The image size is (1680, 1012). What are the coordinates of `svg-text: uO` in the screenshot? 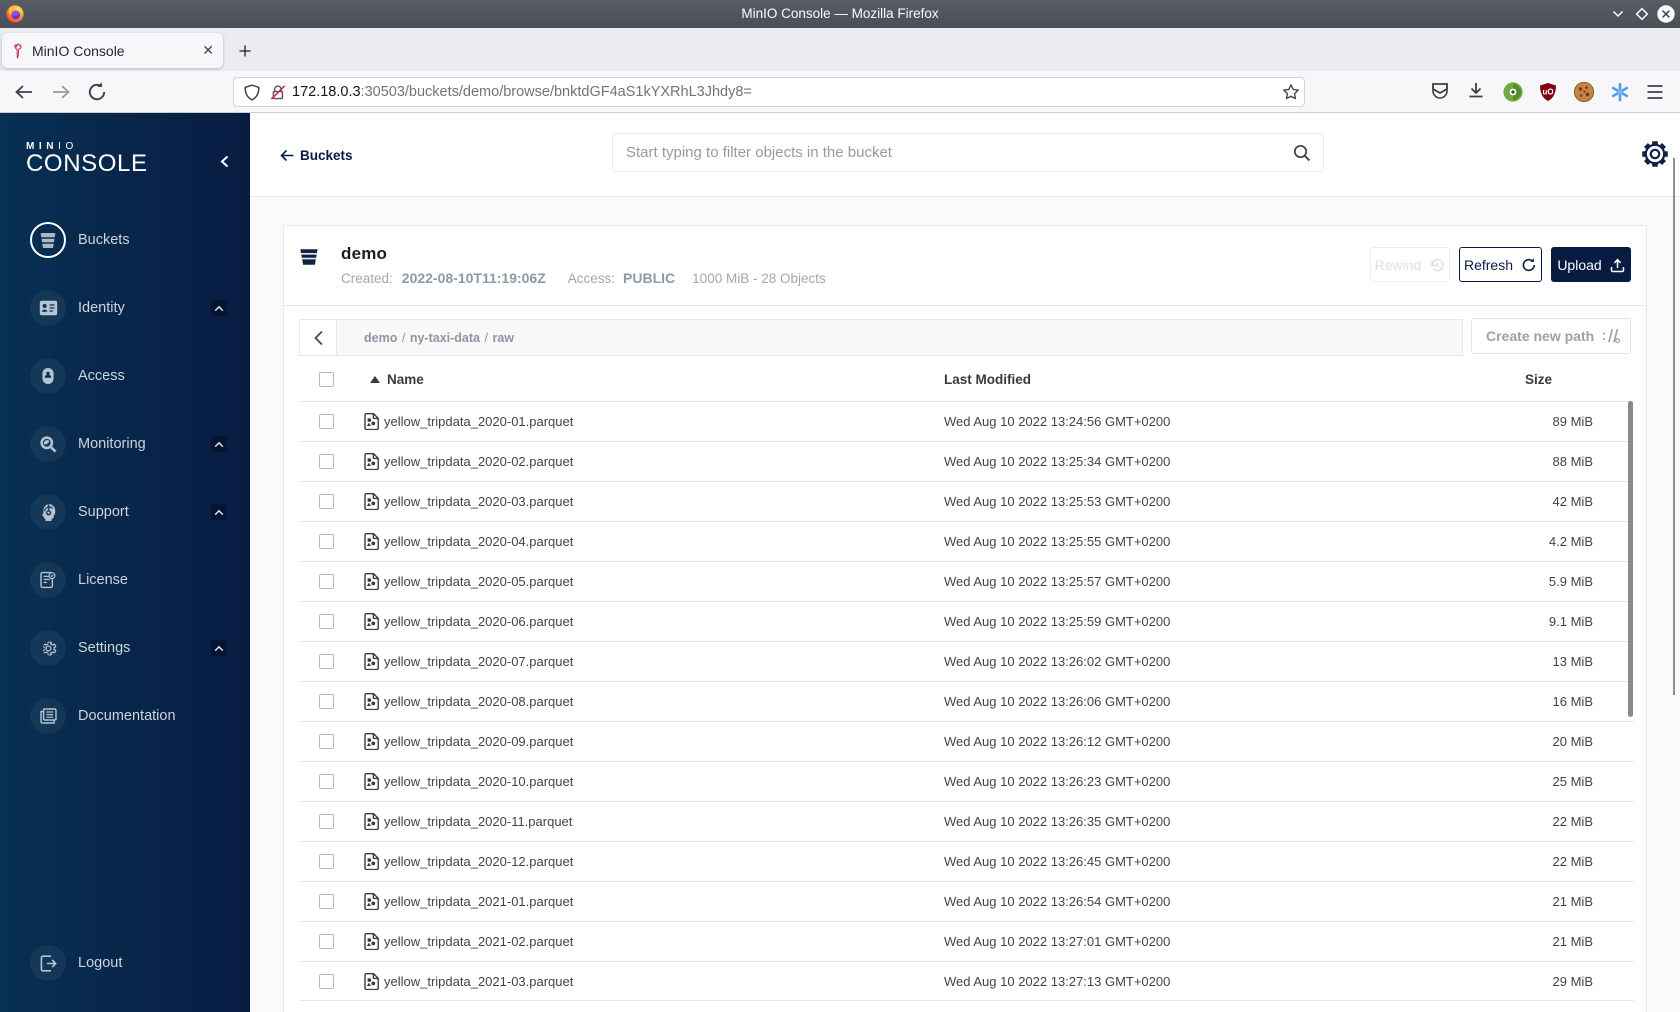 It's located at (1547, 92).